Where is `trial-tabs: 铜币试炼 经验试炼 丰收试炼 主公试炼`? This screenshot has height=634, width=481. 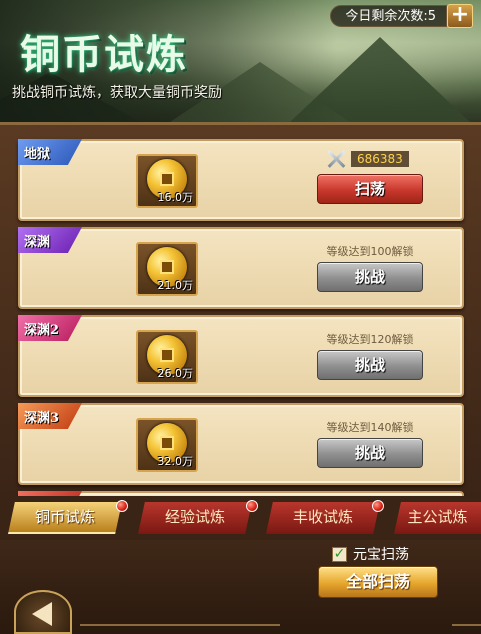 trial-tabs: 铜币试炼 经验试炼 丰收试炼 主公试炼 is located at coordinates (240, 518).